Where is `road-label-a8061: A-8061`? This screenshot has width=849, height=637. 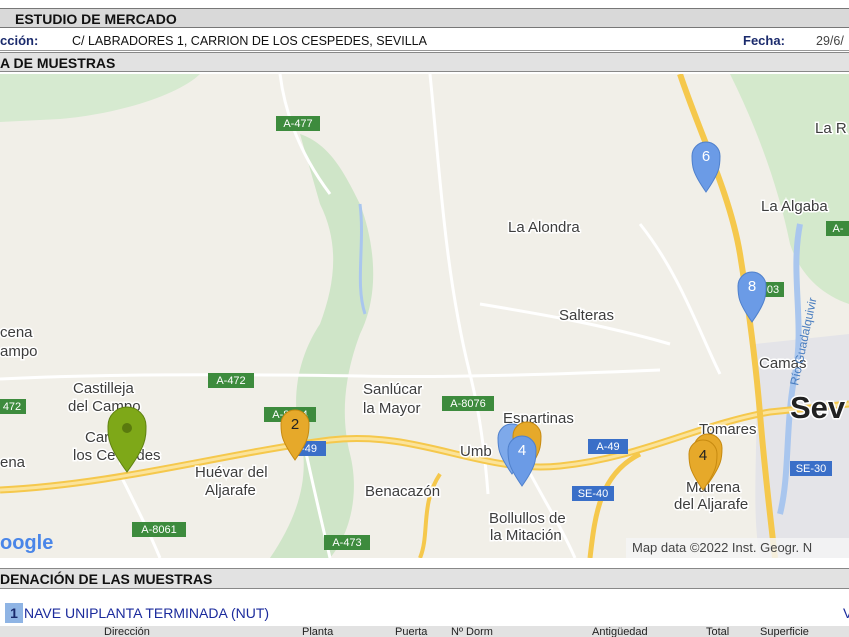
road-label-a8061: A-8061 is located at coordinates (158, 530).